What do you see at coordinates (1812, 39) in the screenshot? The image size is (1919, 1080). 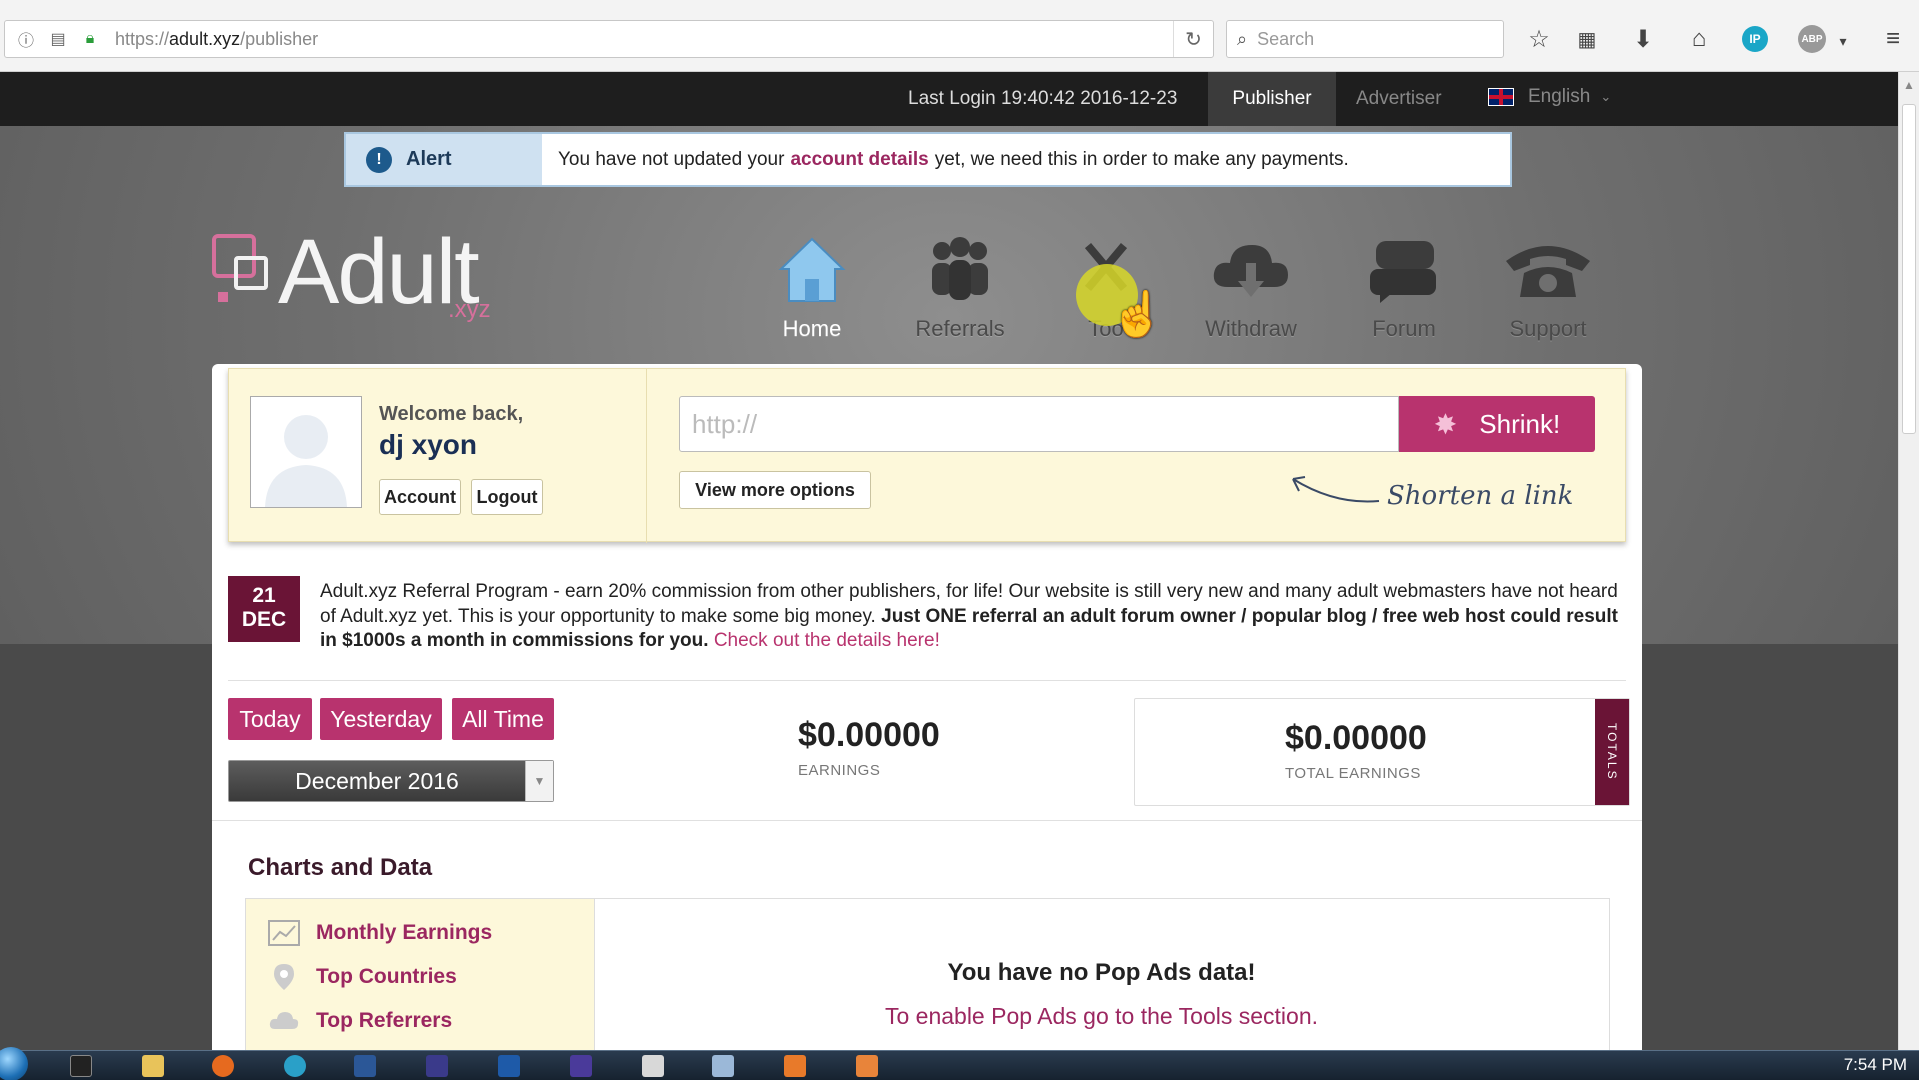 I see `adblock-icon: ABP` at bounding box center [1812, 39].